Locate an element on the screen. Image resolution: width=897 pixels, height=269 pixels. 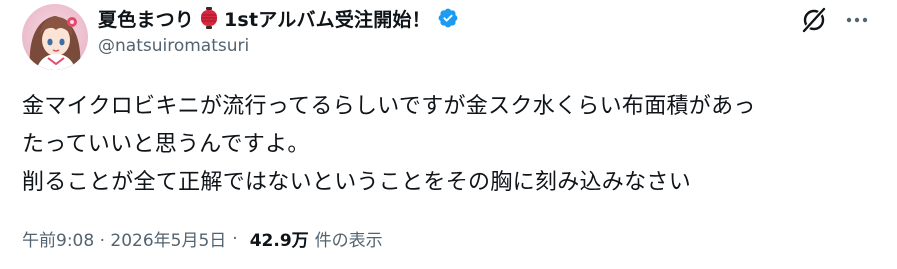
display-name: 夏色まつり 1stアルバム受注開始！ is located at coordinates (264, 18).